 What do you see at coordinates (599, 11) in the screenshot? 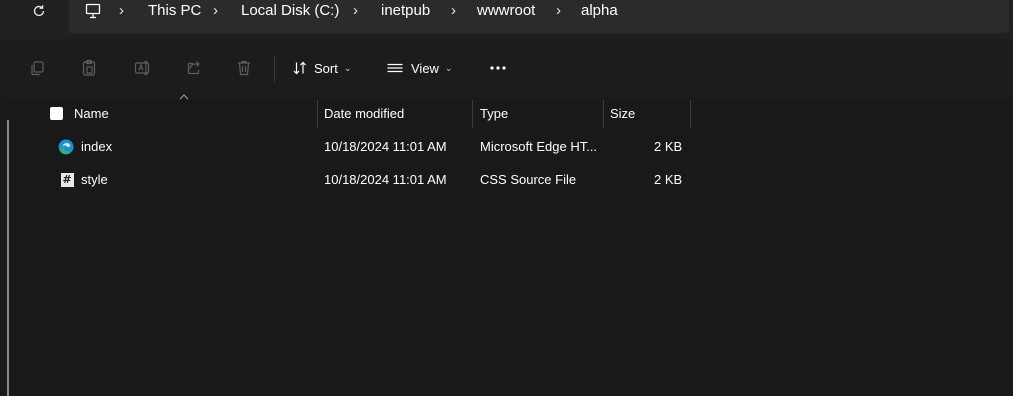
I see `breadcrumb-alpha: alpha` at bounding box center [599, 11].